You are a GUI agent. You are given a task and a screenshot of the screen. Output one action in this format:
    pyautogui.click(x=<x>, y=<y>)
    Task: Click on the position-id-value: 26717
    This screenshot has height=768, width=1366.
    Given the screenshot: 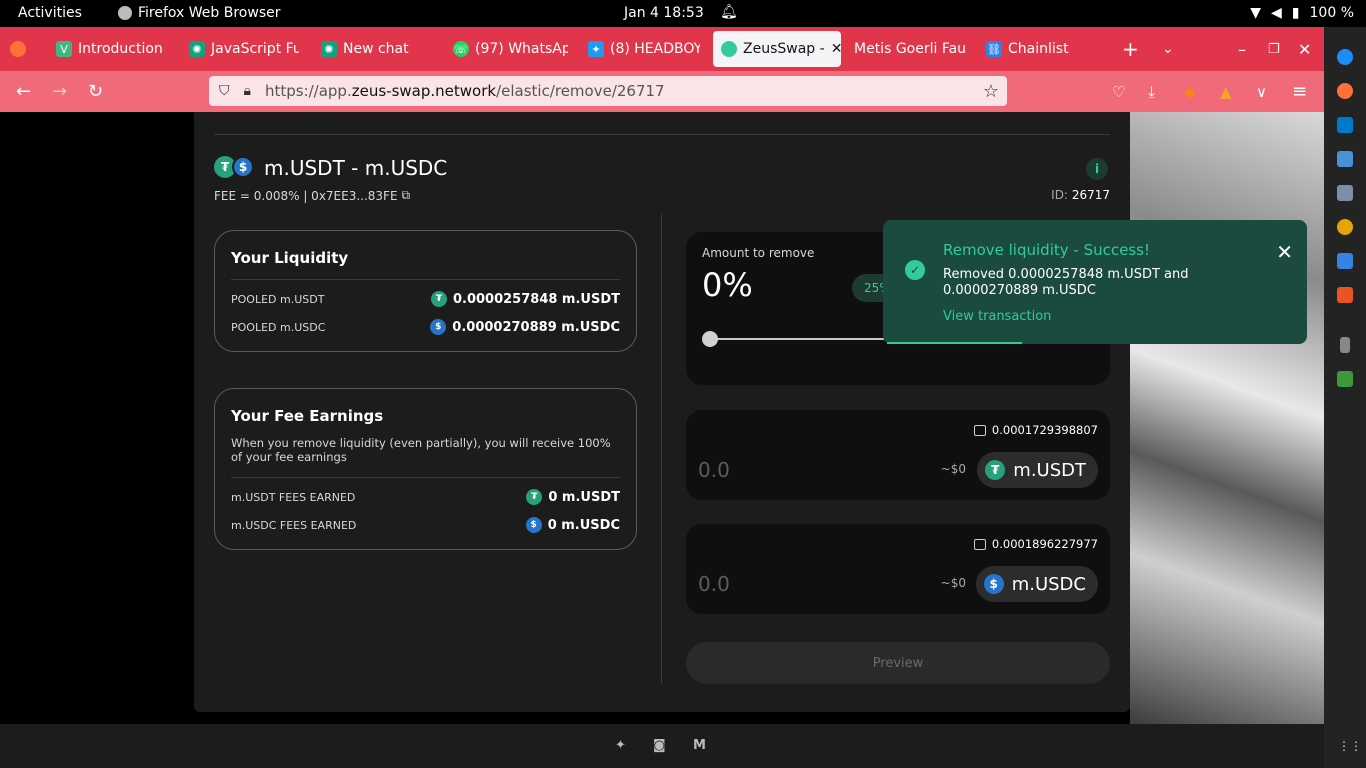 What is the action you would take?
    pyautogui.click(x=1090, y=195)
    